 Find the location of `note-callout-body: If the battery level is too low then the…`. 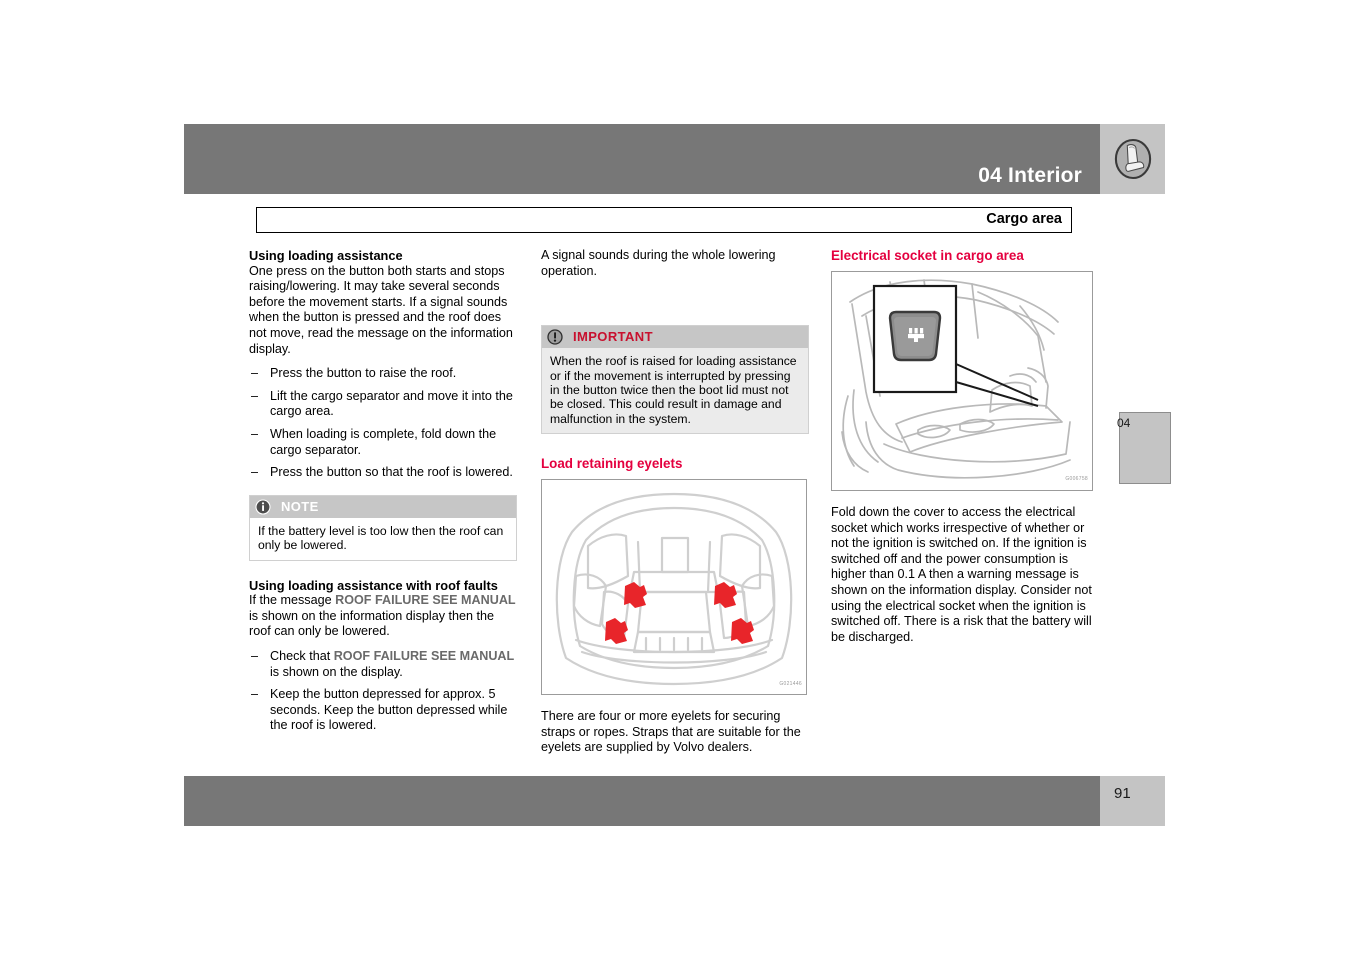

note-callout-body: If the battery level is too low then the… is located at coordinates (383, 538).